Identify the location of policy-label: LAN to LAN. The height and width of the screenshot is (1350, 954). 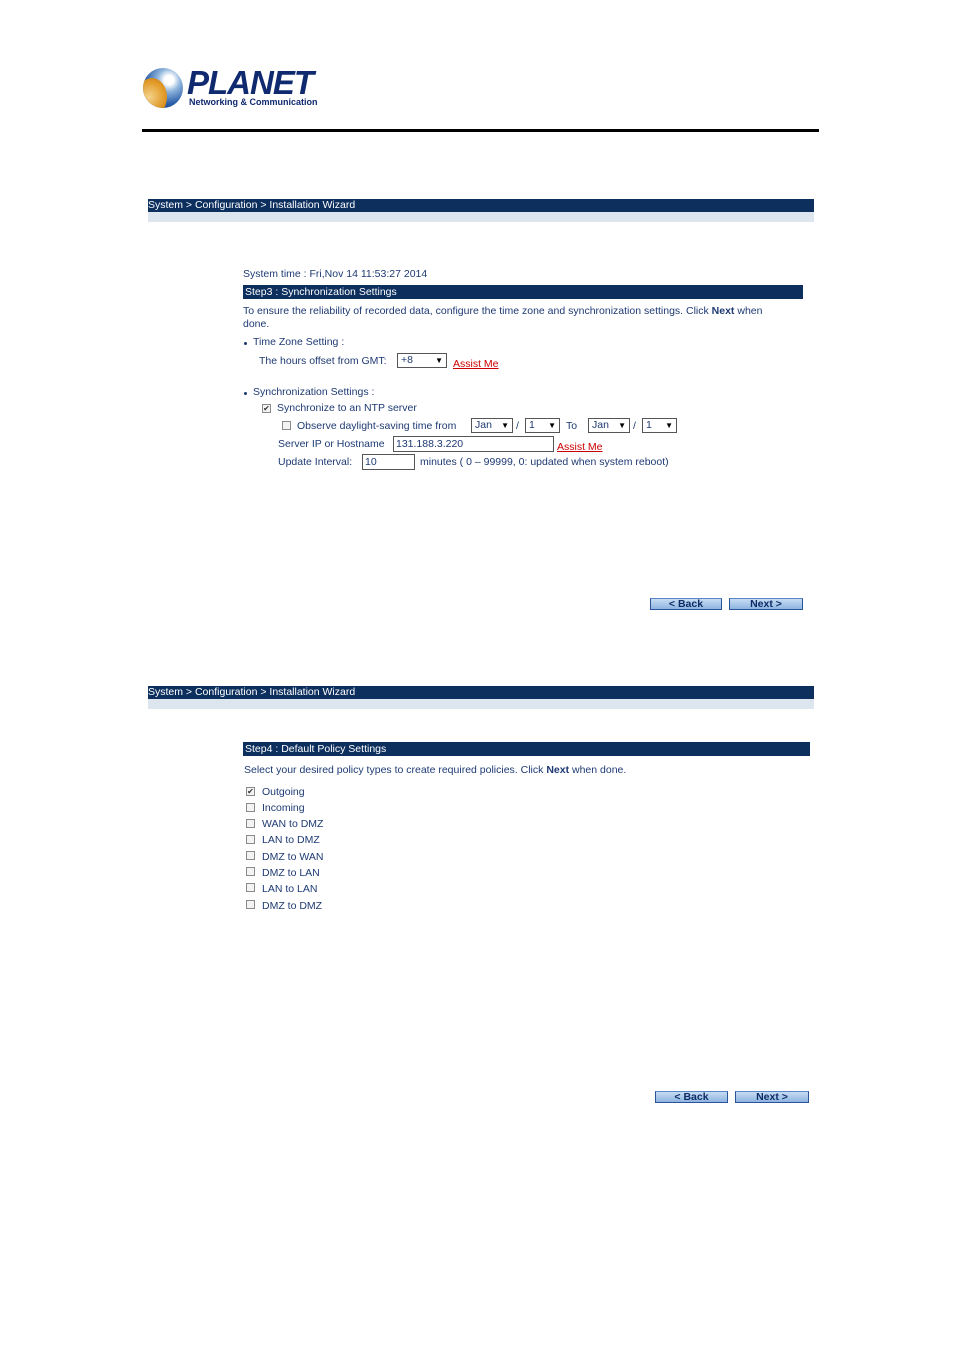
(290, 889).